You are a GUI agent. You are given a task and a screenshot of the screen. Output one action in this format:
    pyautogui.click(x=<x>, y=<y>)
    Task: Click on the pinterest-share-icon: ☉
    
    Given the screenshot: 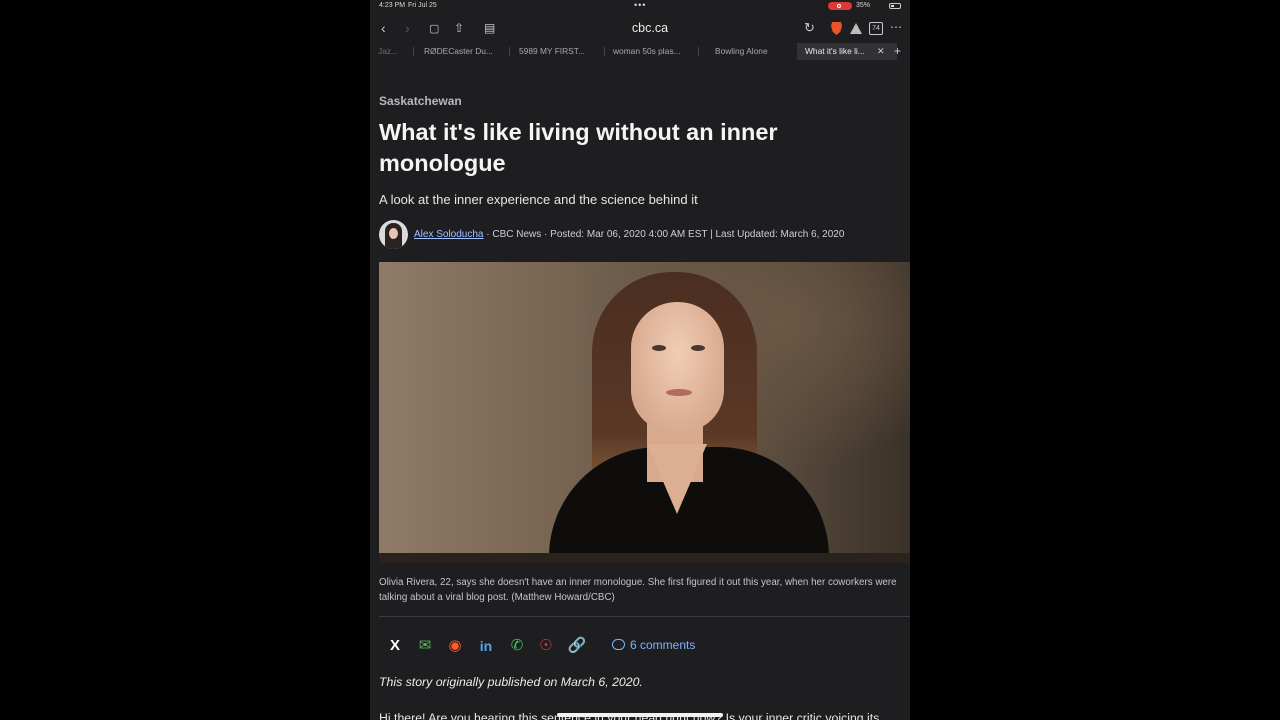 What is the action you would take?
    pyautogui.click(x=546, y=646)
    